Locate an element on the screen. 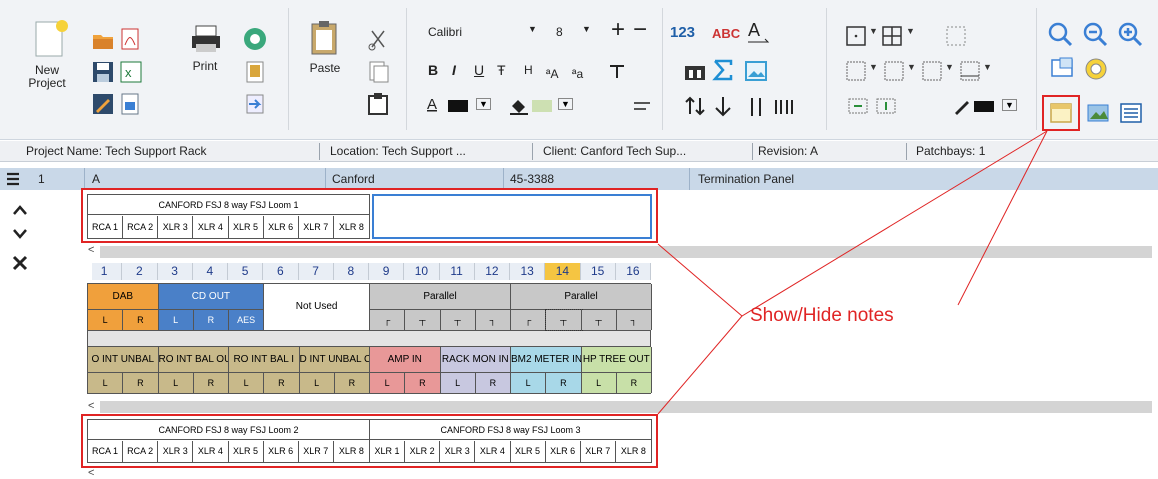  annotation-label: Show/Hide notes is located at coordinates (822, 315).